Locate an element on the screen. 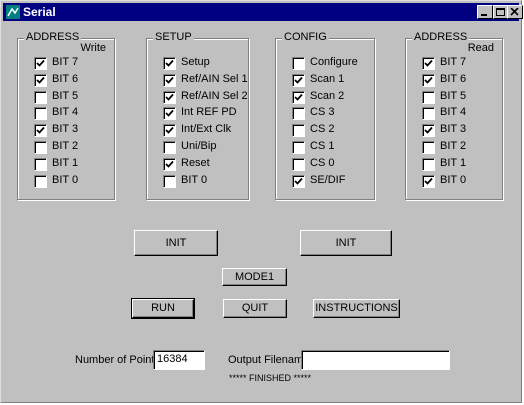 The height and width of the screenshot is (405, 524). checkbox-label: Configure is located at coordinates (334, 62).